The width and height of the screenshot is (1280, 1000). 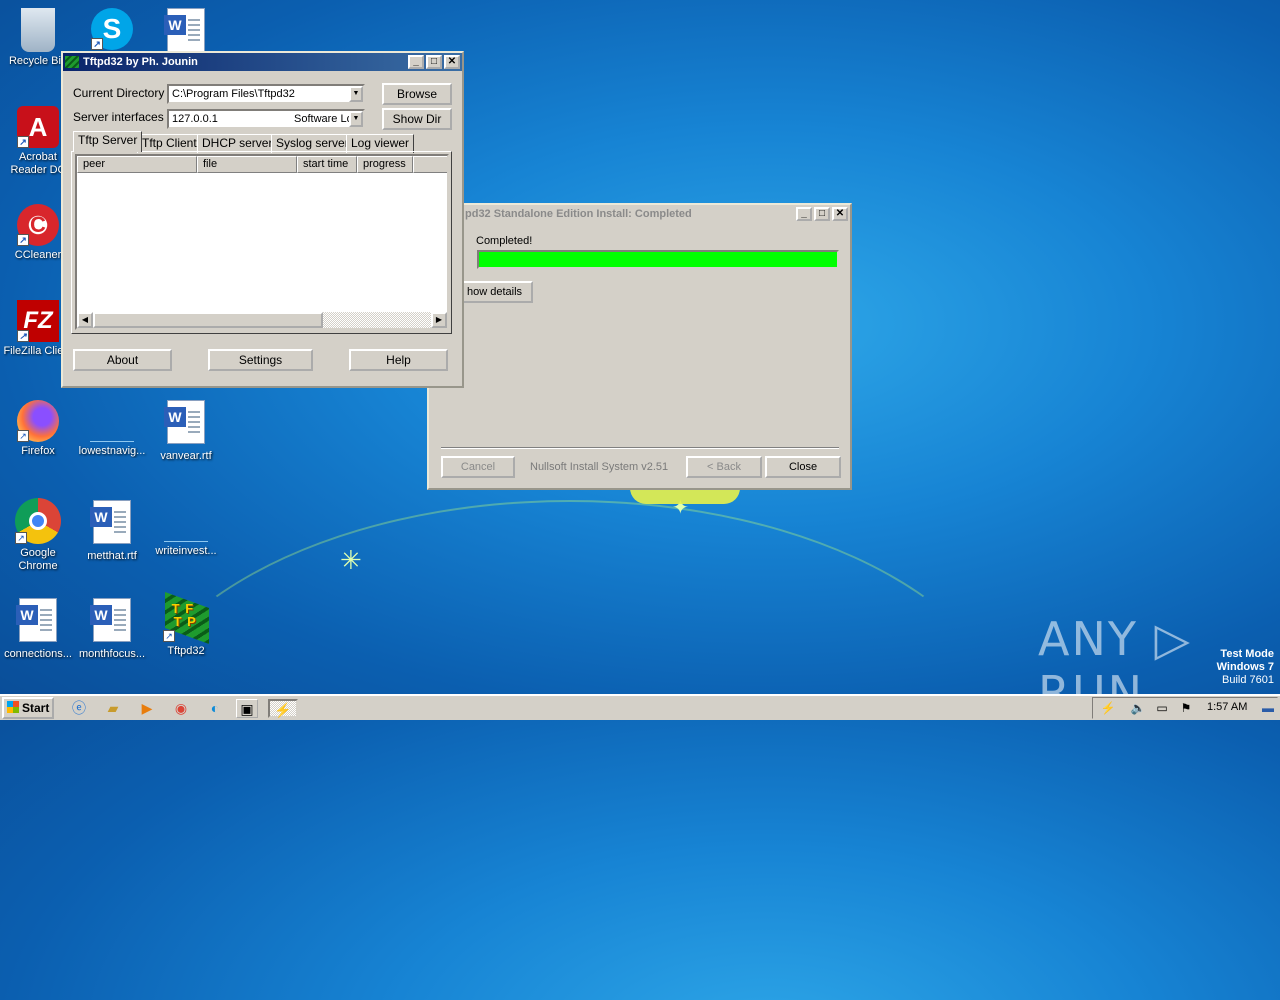 I want to click on wallpaper-sparkle: ✳, so click(x=351, y=560).